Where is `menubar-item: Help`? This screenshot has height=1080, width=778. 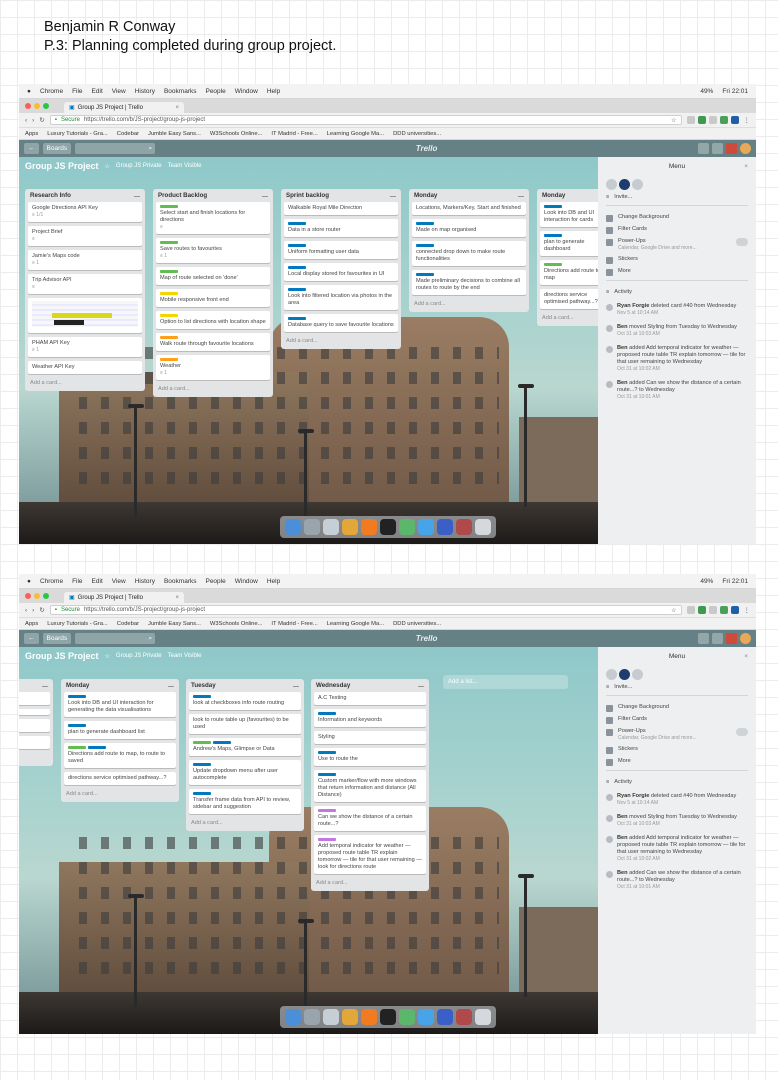
menubar-item: Help is located at coordinates (273, 91).